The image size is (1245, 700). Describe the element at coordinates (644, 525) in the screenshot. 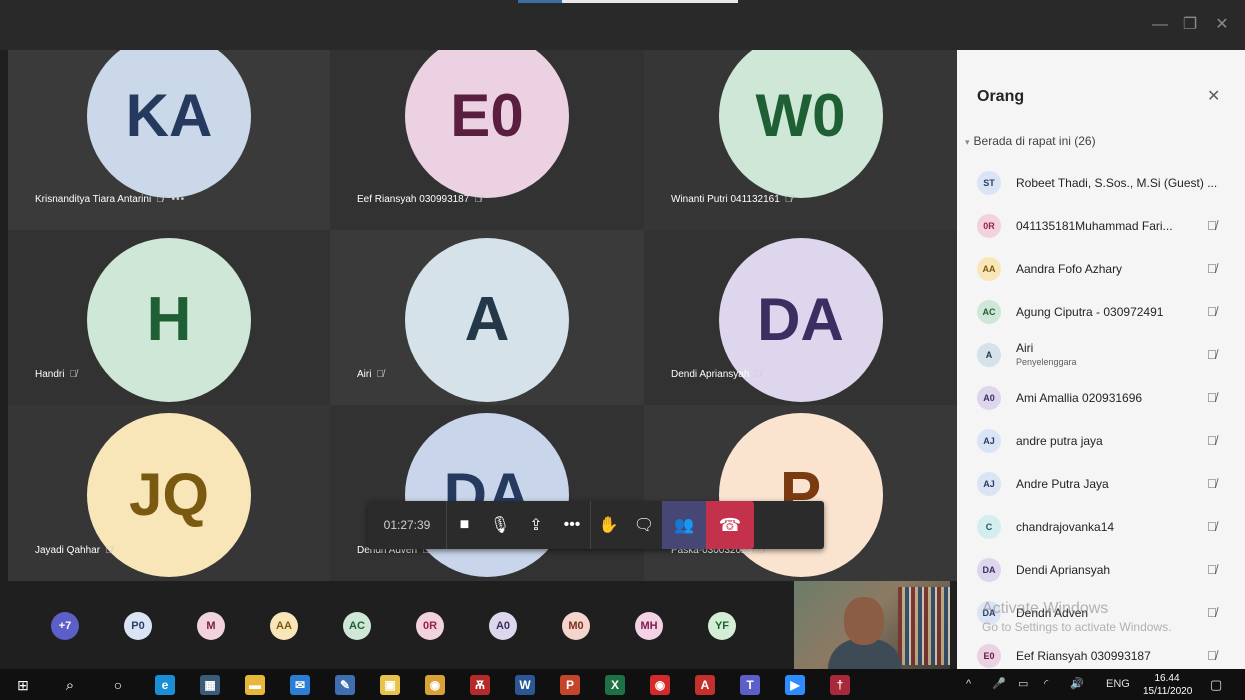

I see `chat-button: 🗨` at that location.